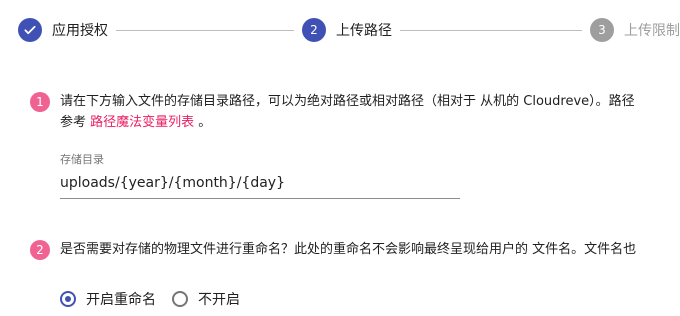 Image resolution: width=680 pixels, height=316 pixels. I want to click on check-icon, so click(30, 30).